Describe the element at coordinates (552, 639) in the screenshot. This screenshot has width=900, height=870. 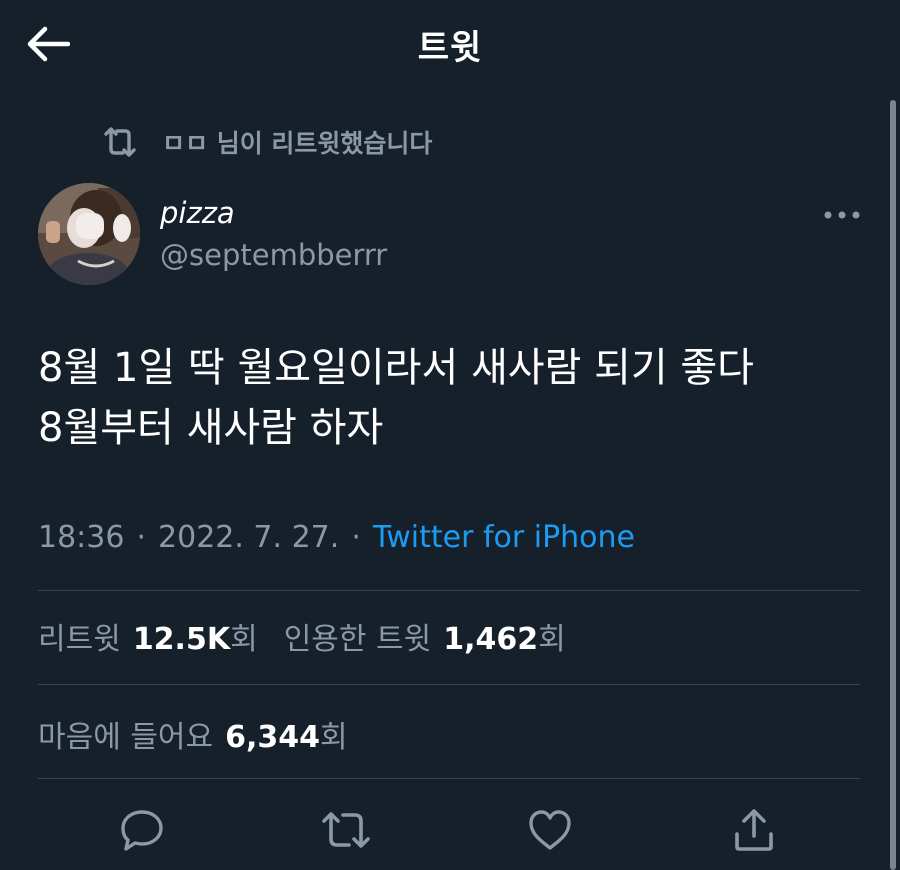
I see `quotes-unit: 회` at that location.